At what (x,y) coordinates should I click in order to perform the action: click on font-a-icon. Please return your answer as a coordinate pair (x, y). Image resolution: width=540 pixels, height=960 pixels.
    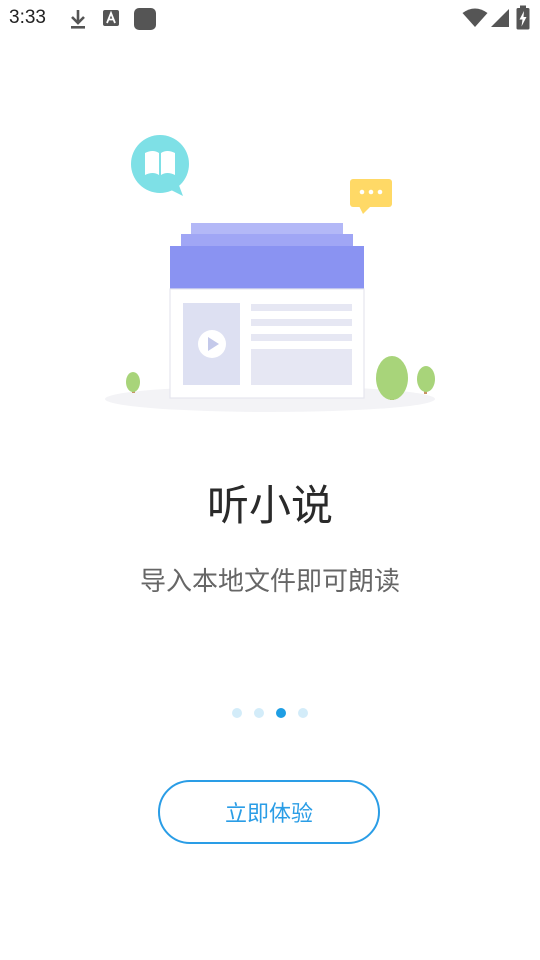
    Looking at the image, I should click on (111, 18).